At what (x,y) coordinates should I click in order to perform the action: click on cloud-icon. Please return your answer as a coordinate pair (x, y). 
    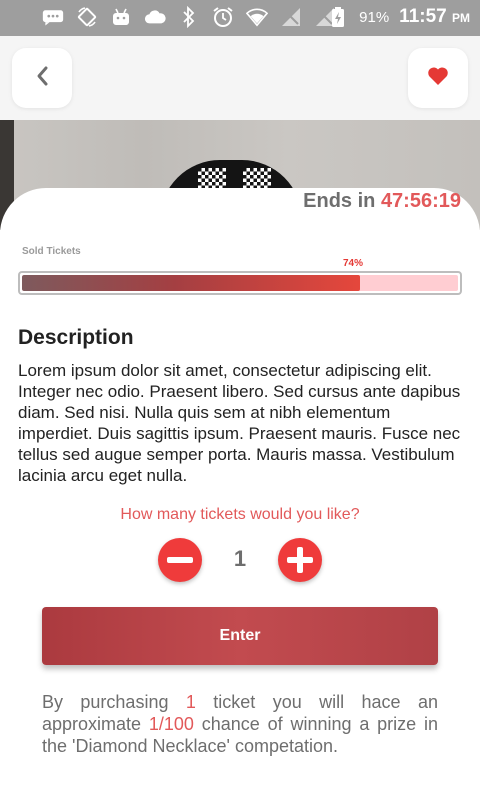
    Looking at the image, I should click on (155, 17).